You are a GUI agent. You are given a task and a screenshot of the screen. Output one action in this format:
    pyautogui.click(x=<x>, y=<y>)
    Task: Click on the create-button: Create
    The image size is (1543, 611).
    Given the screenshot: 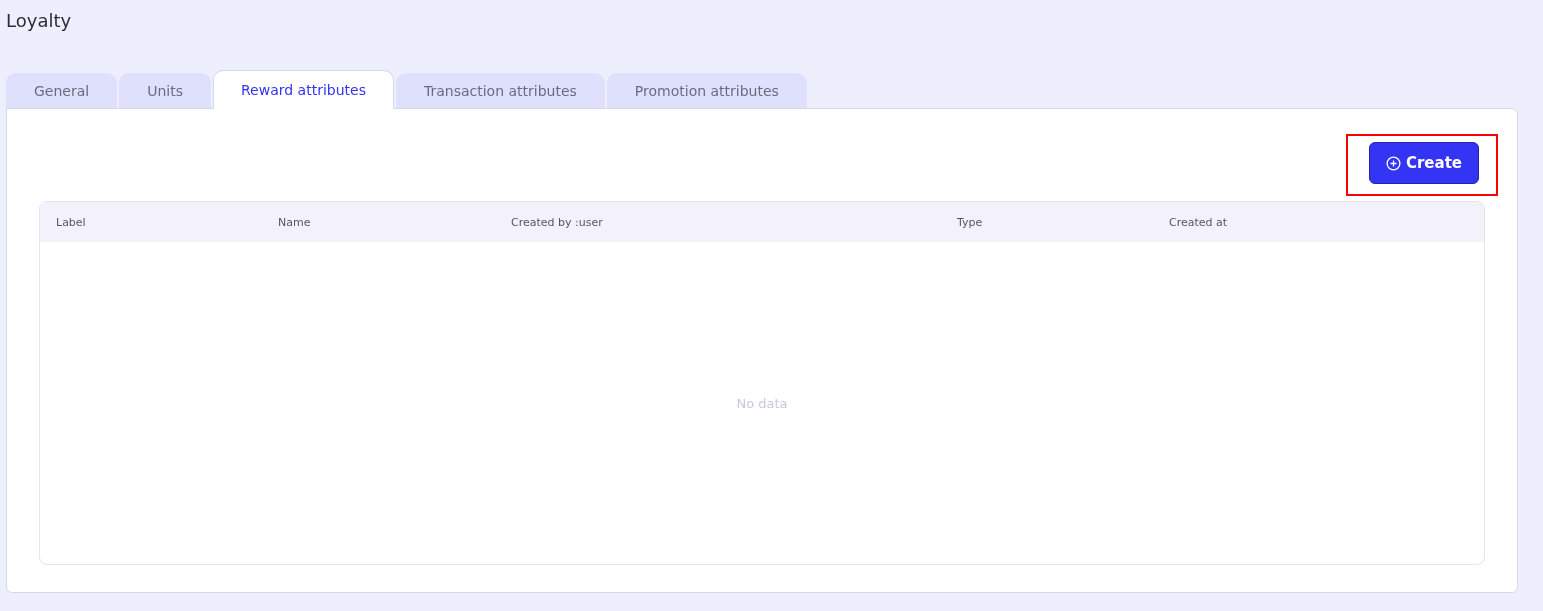 What is the action you would take?
    pyautogui.click(x=1423, y=163)
    